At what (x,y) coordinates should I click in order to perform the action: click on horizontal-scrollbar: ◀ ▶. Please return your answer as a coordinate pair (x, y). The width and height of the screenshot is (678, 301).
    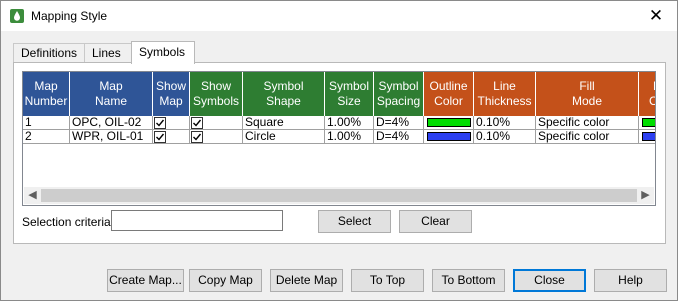
    Looking at the image, I should click on (339, 195).